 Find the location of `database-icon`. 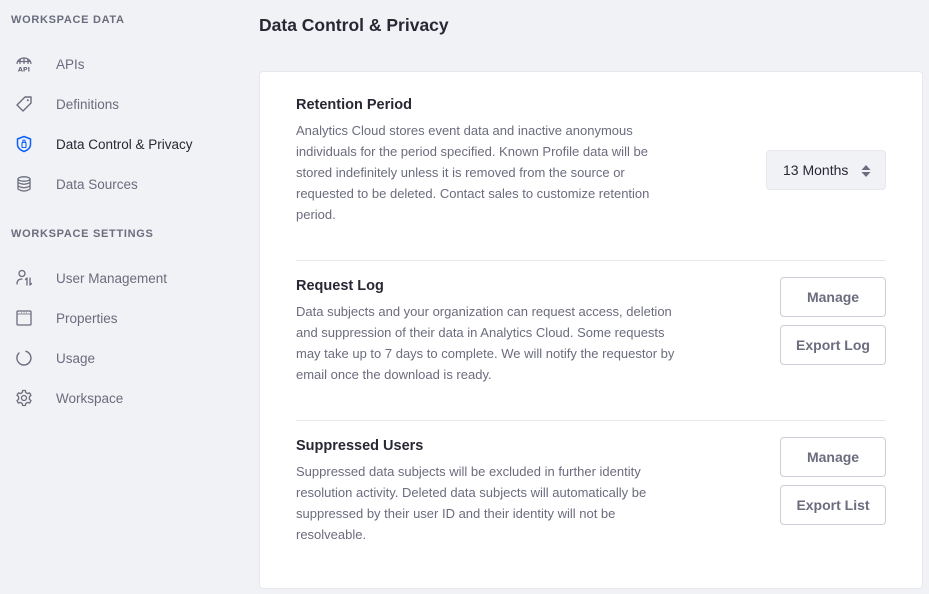

database-icon is located at coordinates (24, 184).